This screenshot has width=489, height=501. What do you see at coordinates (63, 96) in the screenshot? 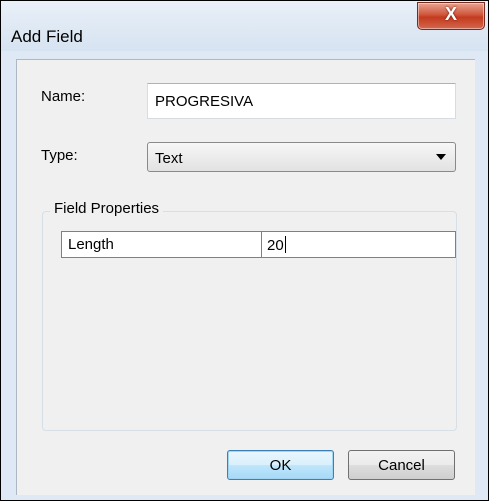
I see `name-label: Name:` at bounding box center [63, 96].